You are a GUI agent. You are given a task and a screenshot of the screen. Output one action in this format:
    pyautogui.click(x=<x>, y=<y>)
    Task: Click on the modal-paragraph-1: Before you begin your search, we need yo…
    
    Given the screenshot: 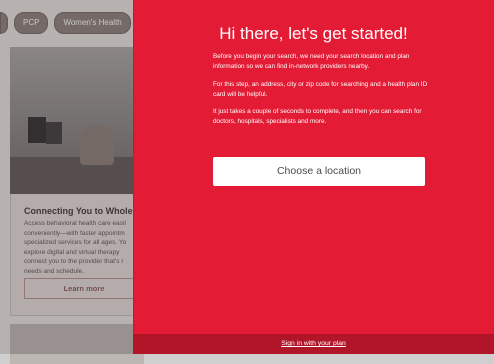 What is the action you would take?
    pyautogui.click(x=311, y=61)
    